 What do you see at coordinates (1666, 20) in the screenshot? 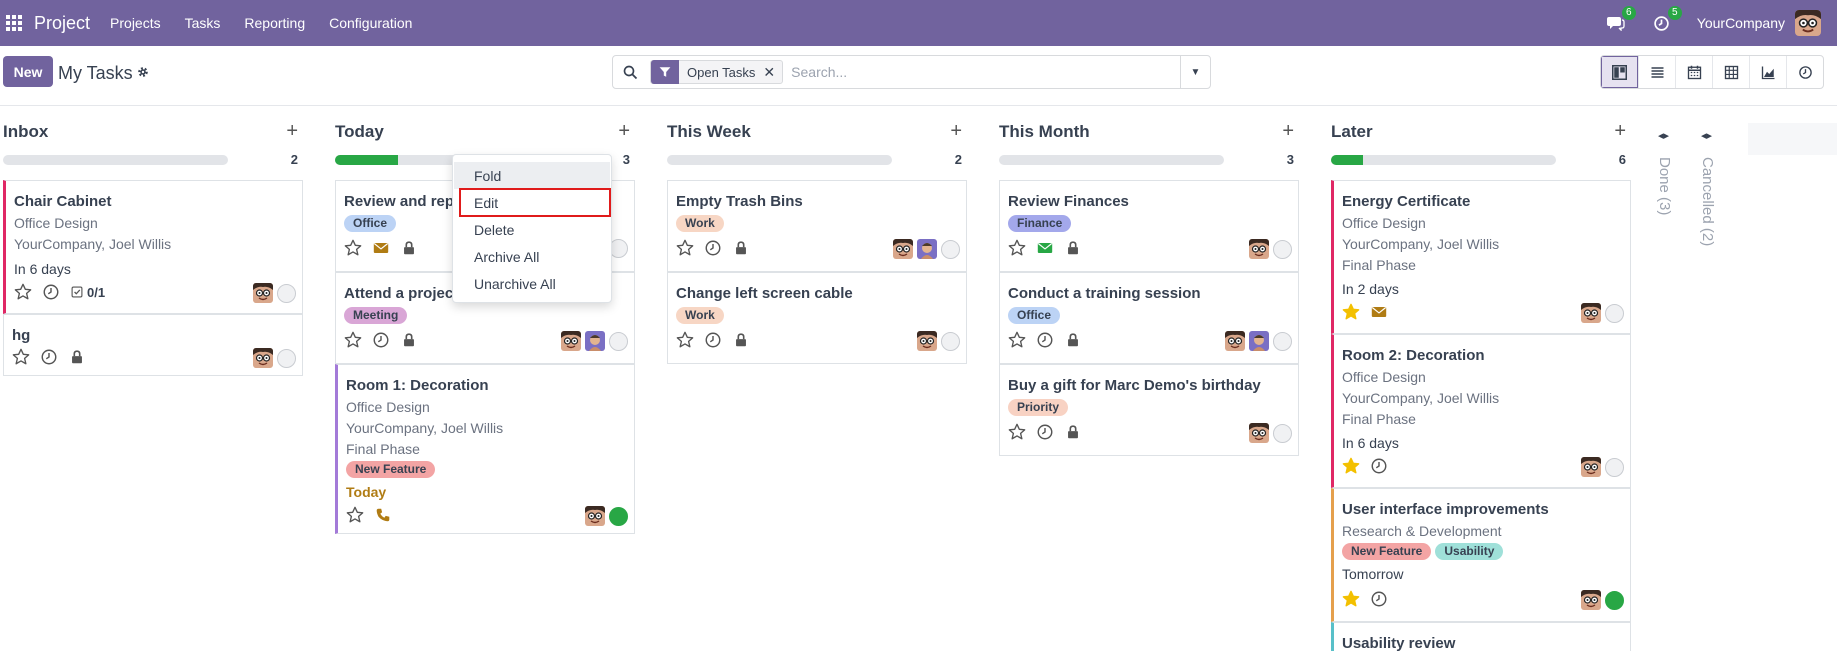
I see `activities-button: 5` at bounding box center [1666, 20].